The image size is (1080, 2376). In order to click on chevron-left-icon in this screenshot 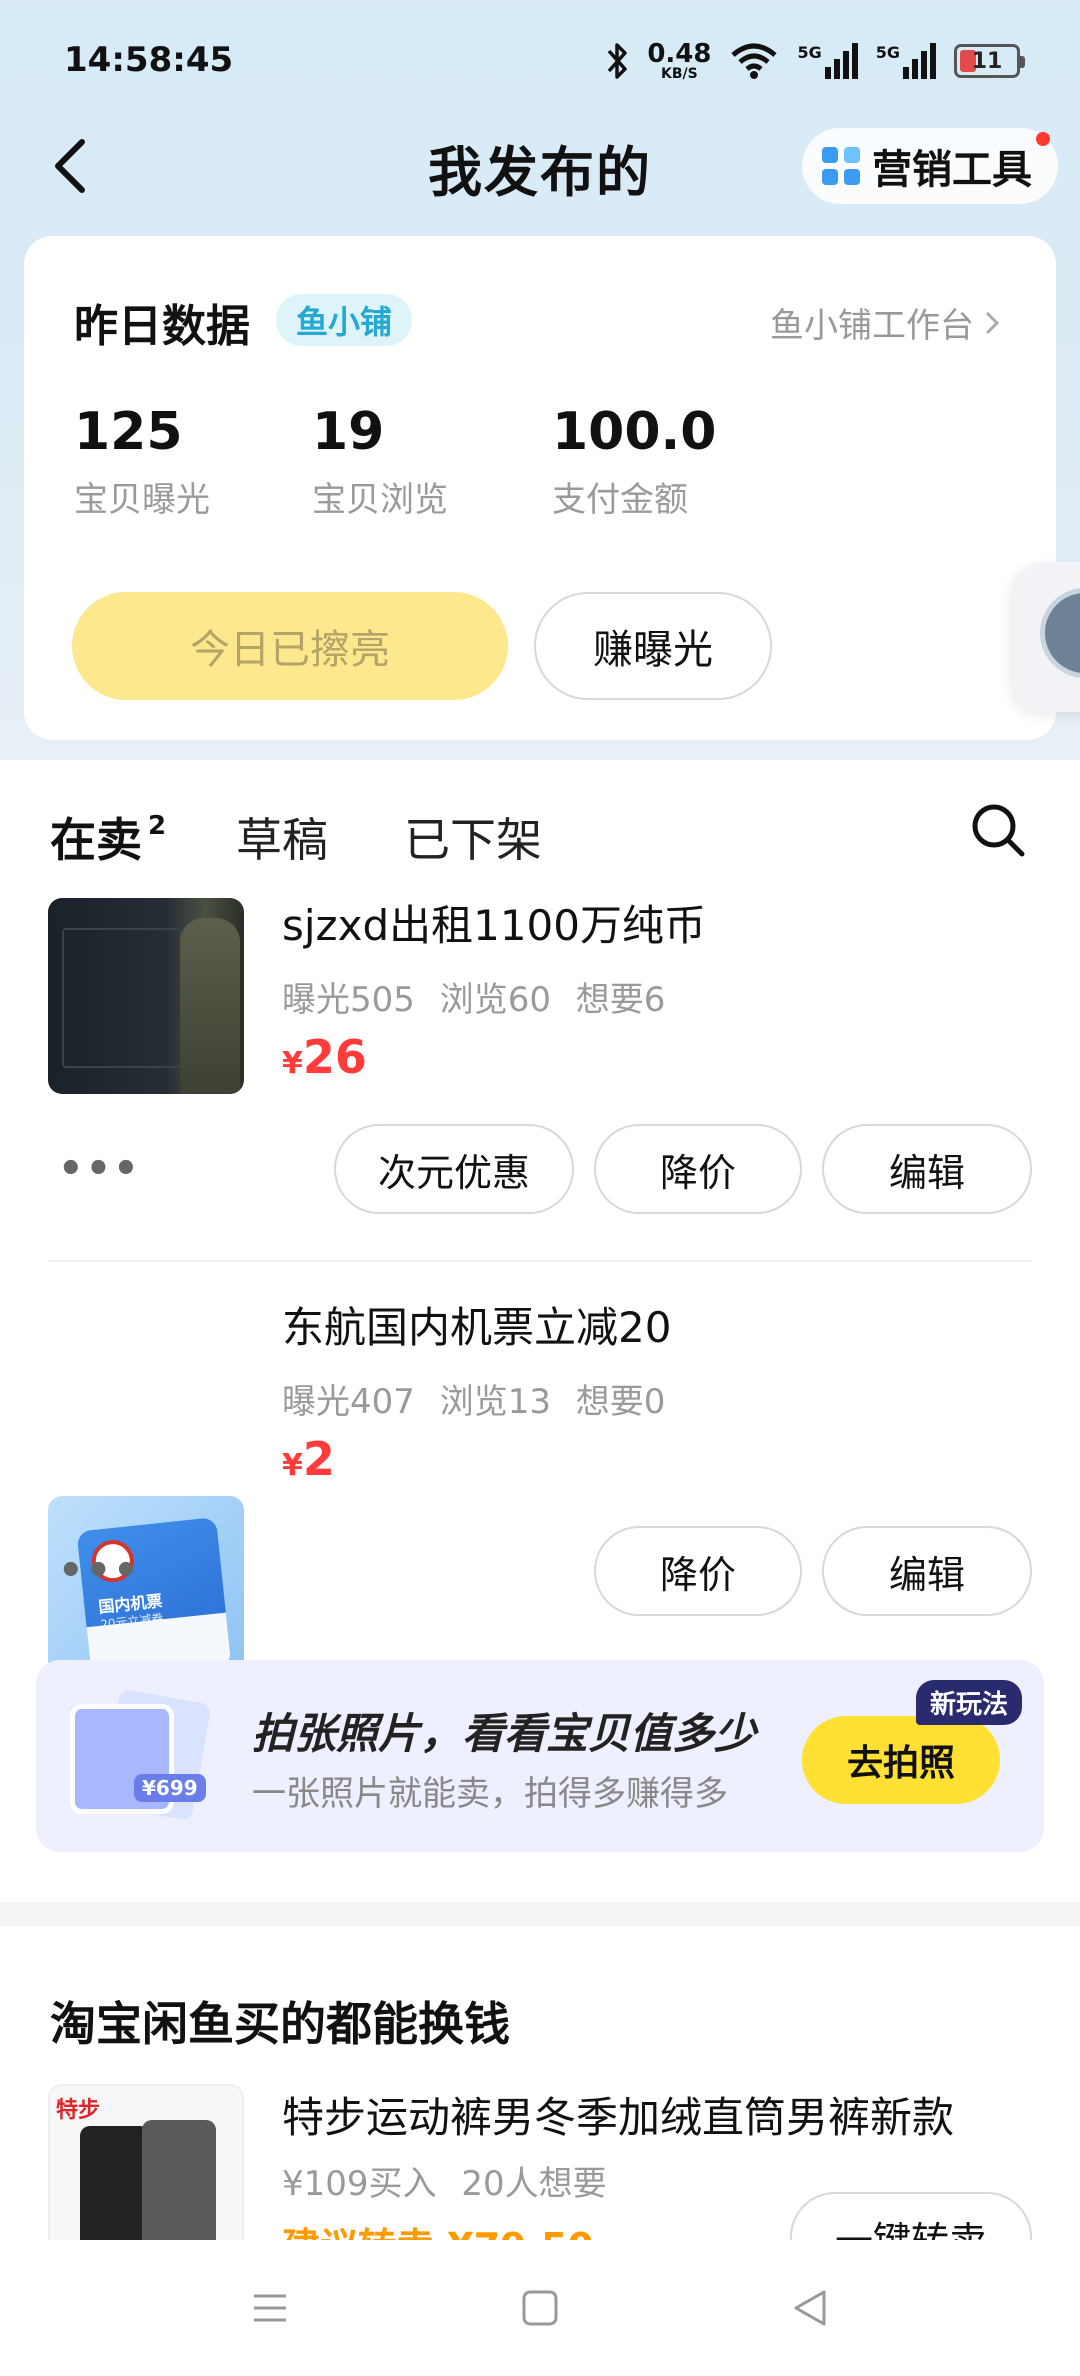, I will do `click(70, 166)`.